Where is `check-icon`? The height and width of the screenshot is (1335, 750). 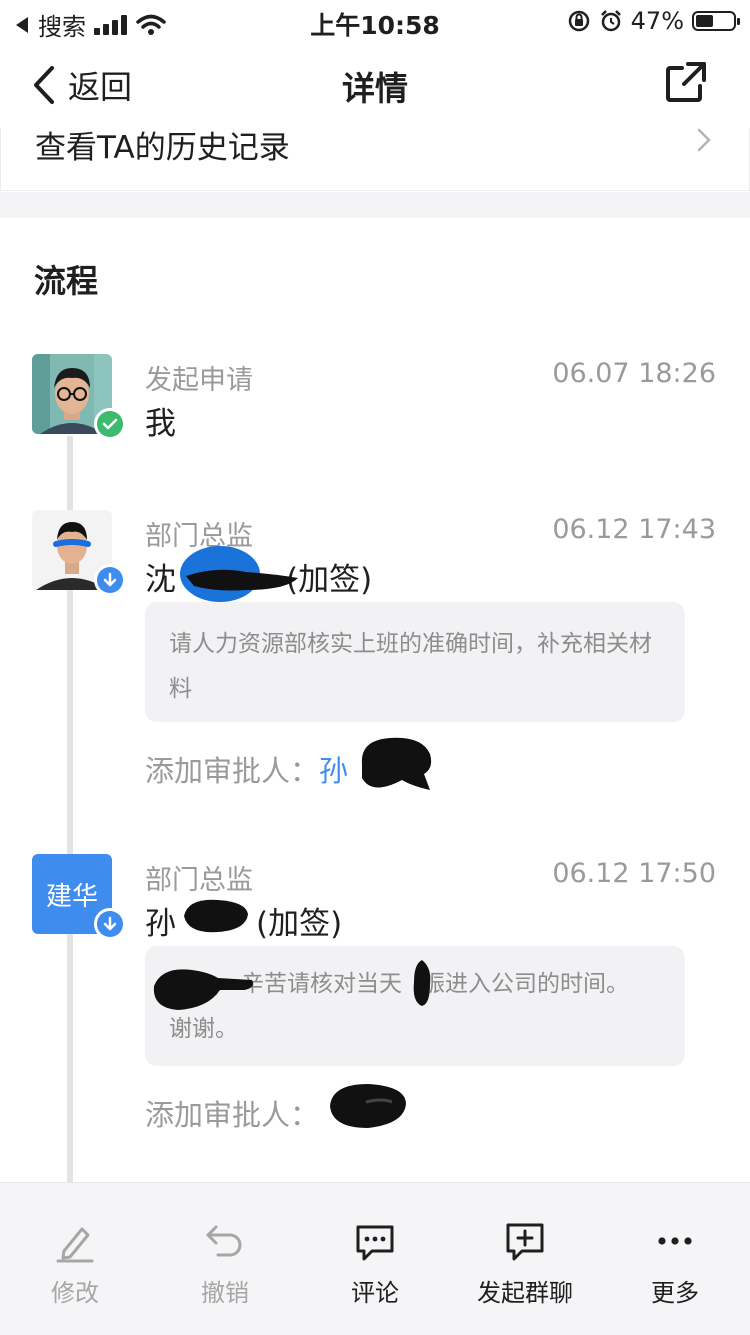
check-icon is located at coordinates (110, 424).